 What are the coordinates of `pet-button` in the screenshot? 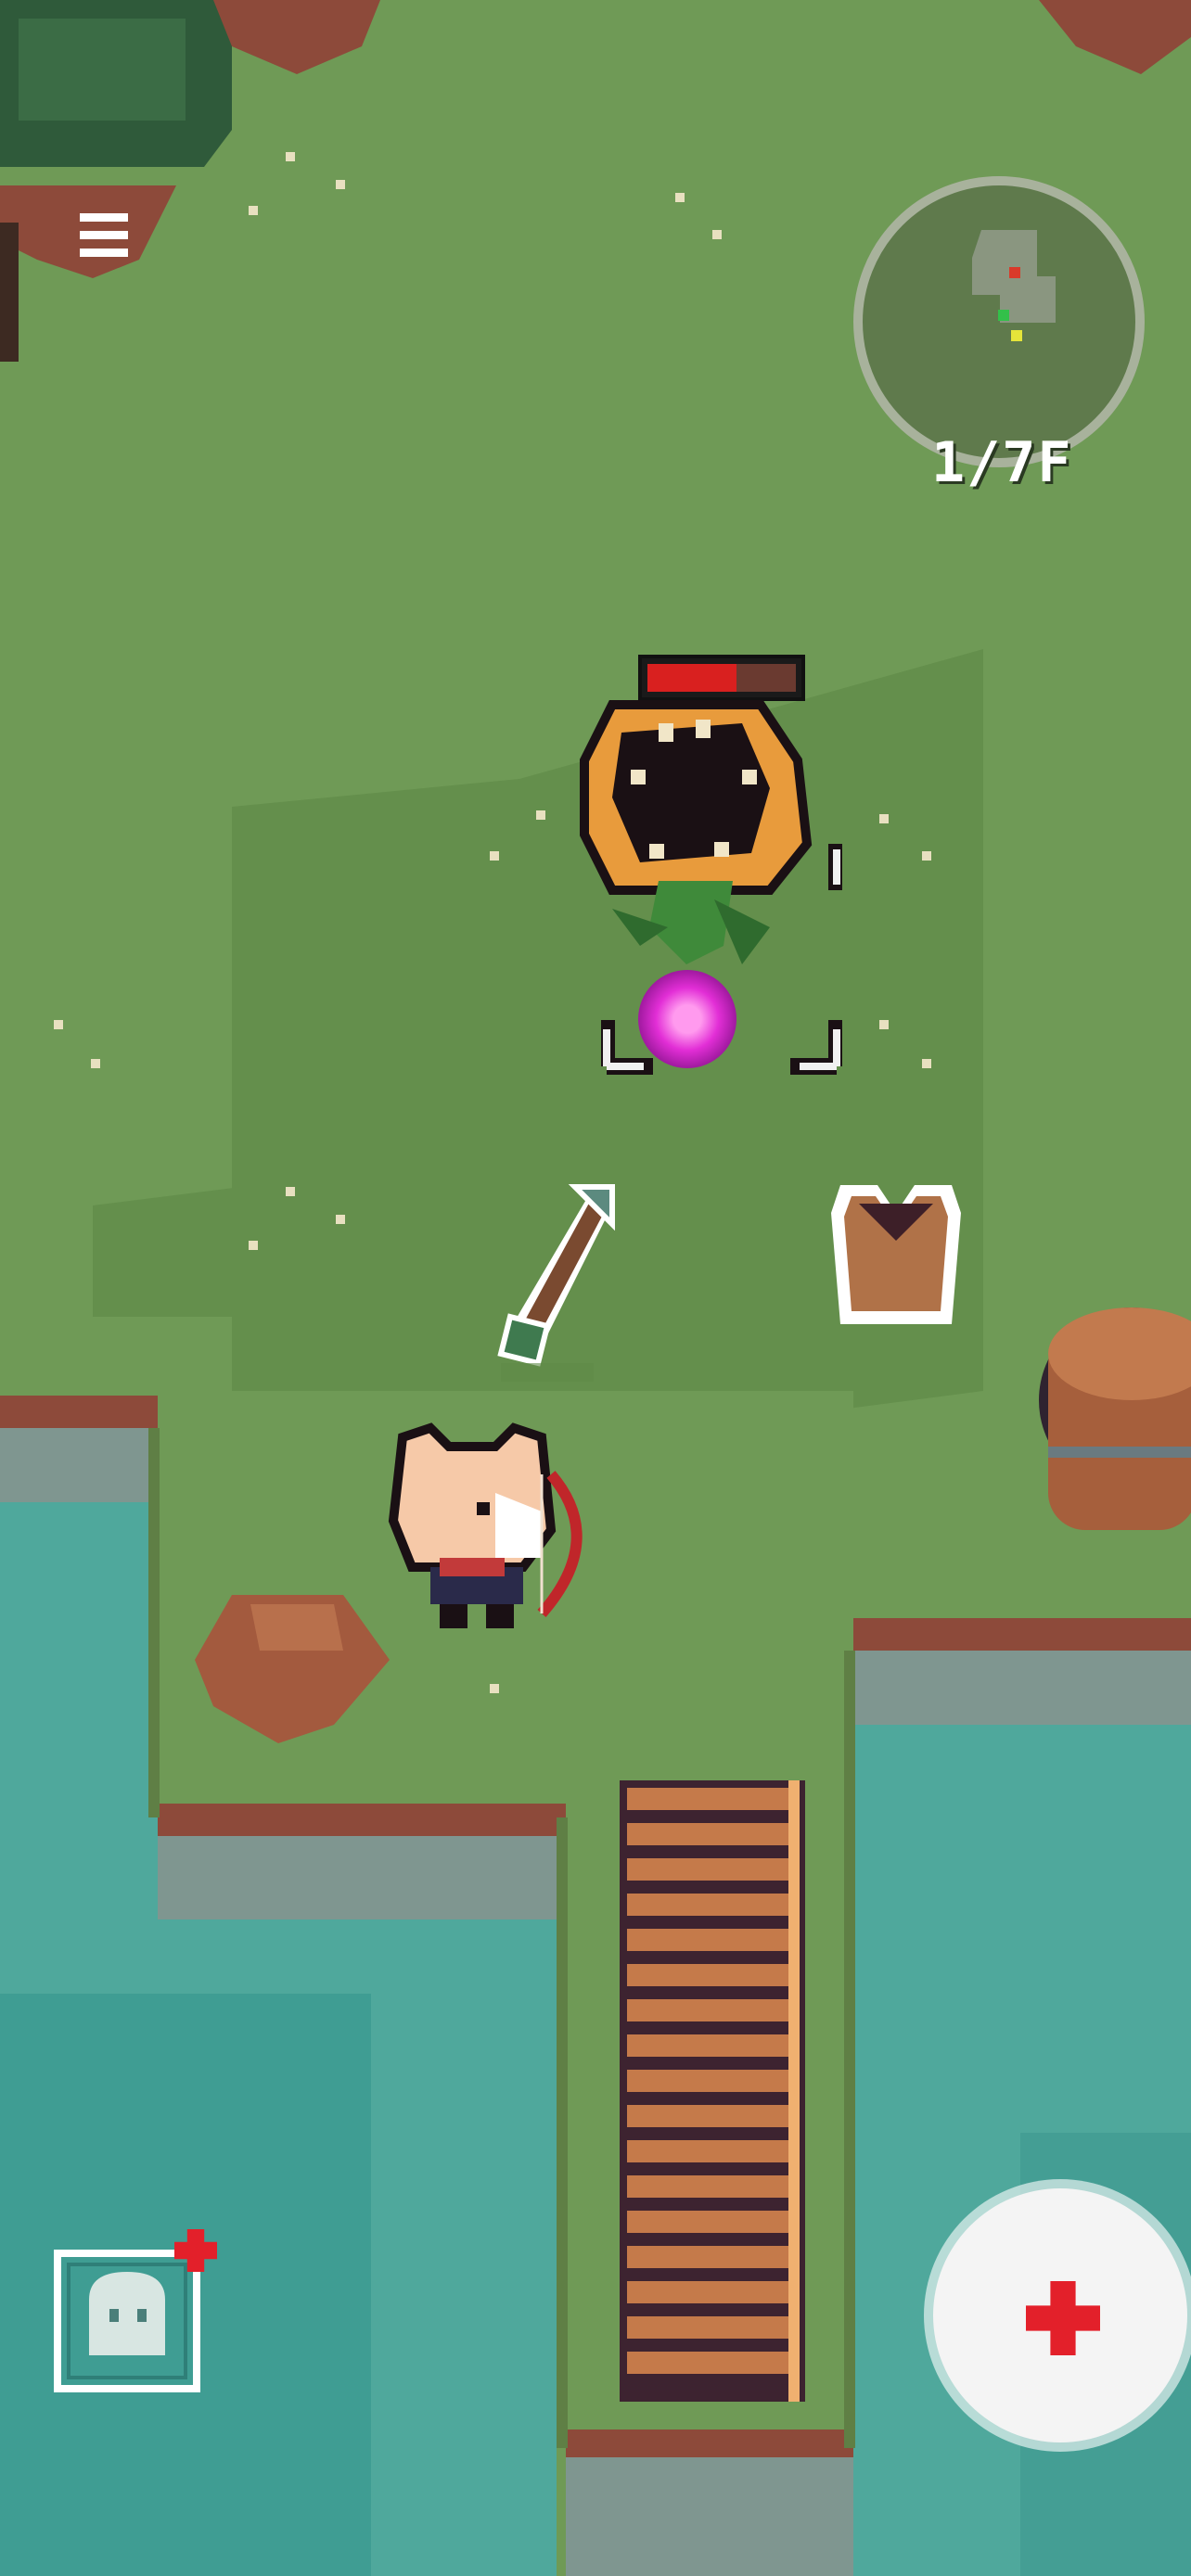 It's located at (134, 2312).